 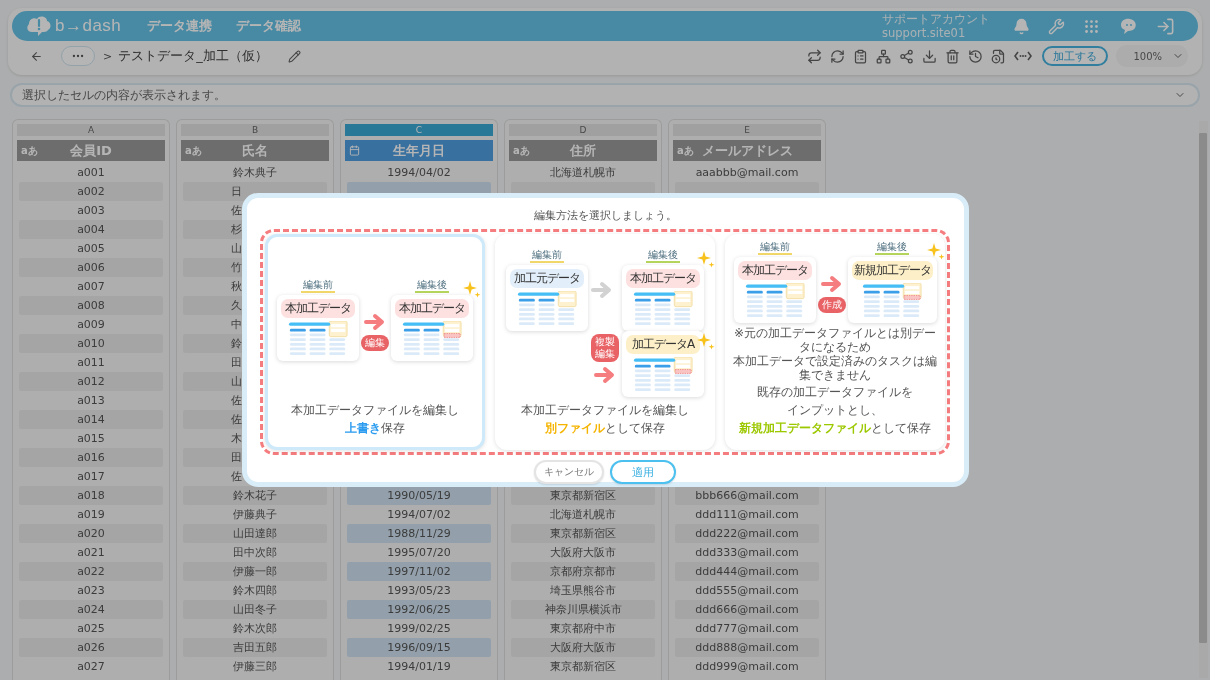 I want to click on logo-text: b→dash, so click(x=88, y=26).